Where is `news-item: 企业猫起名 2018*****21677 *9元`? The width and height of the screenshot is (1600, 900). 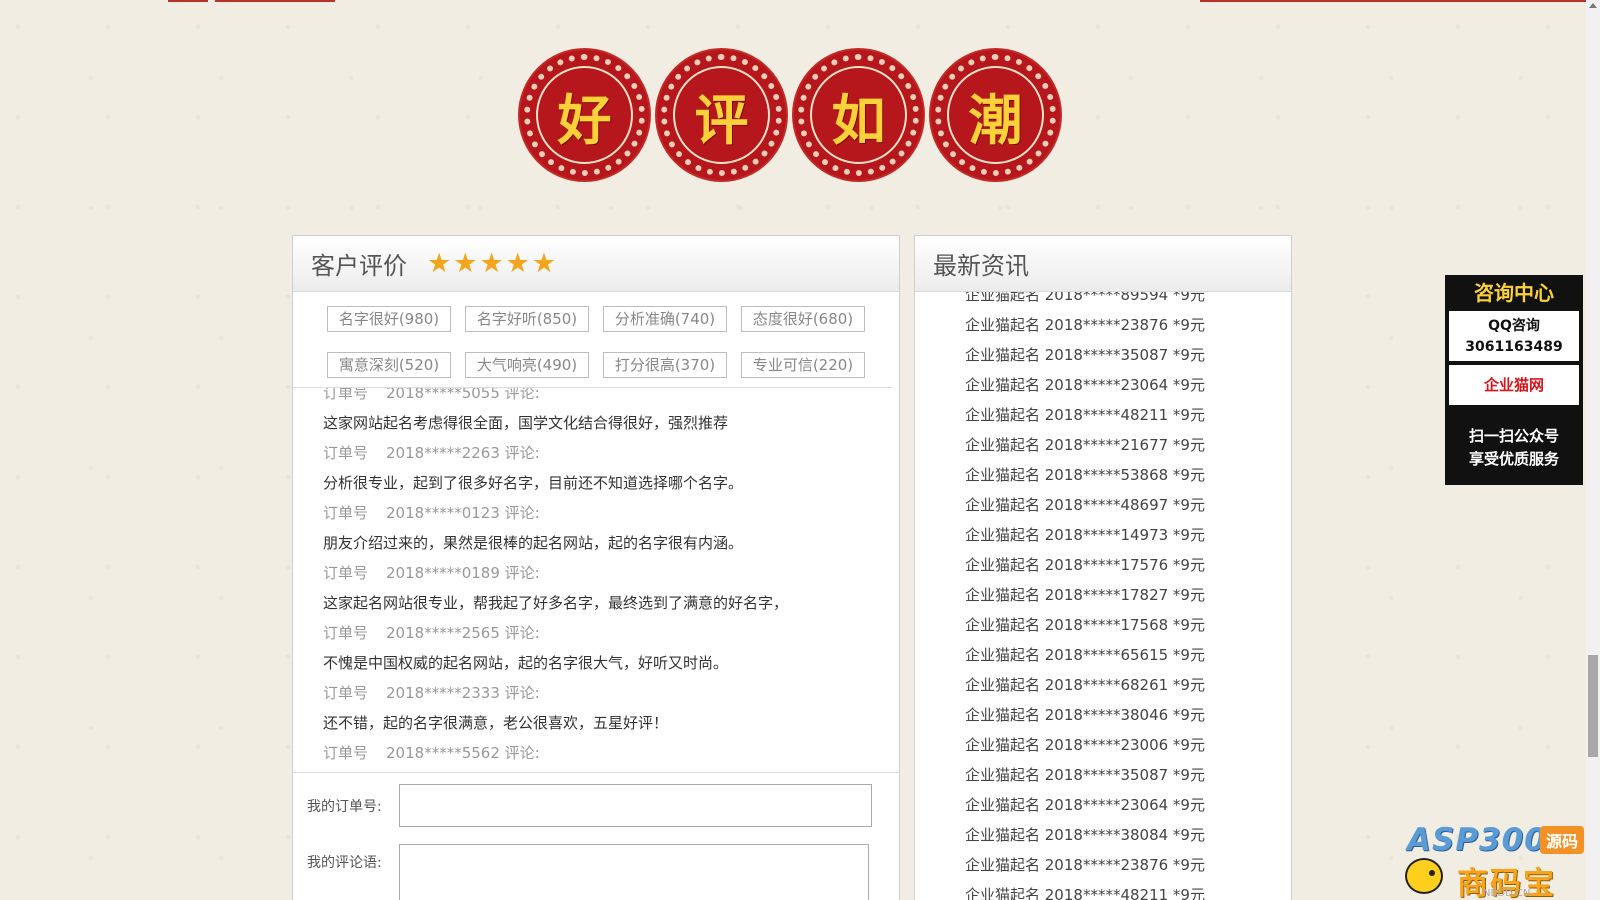
news-item: 企业猫起名 2018*****21677 *9元 is located at coordinates (1085, 445).